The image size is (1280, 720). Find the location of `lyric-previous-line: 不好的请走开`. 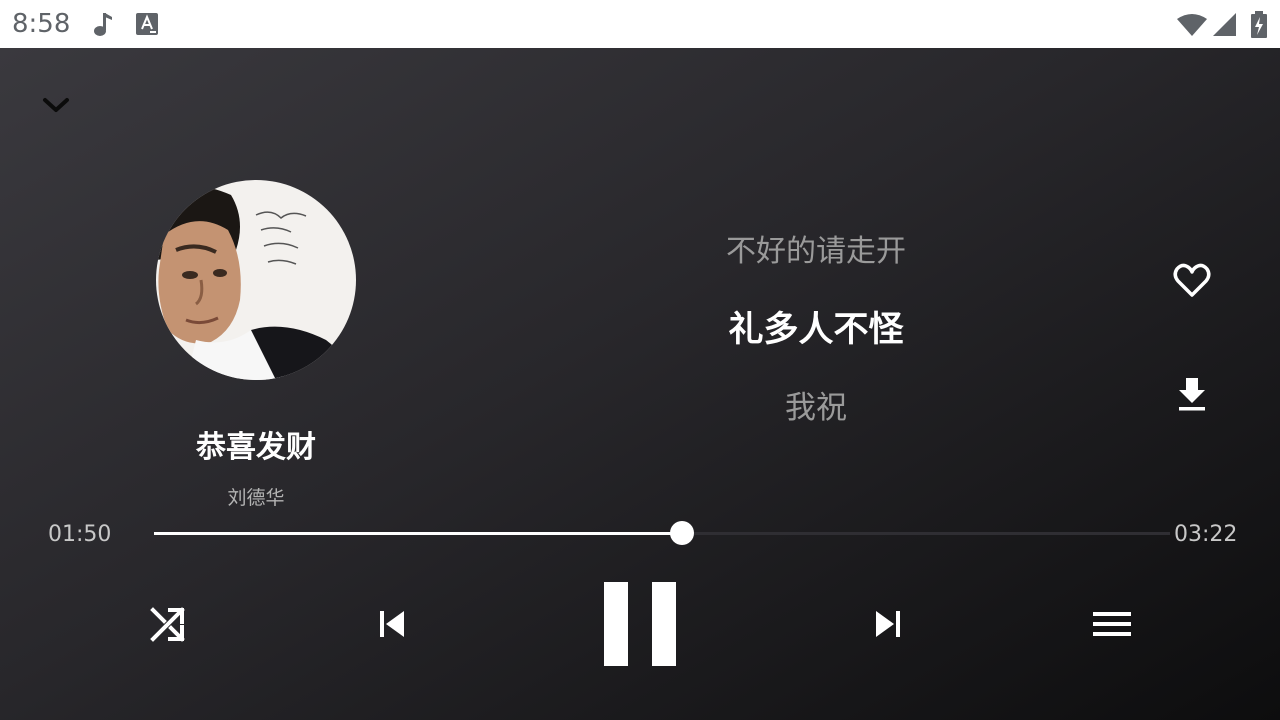

lyric-previous-line: 不好的请走开 is located at coordinates (816, 251).